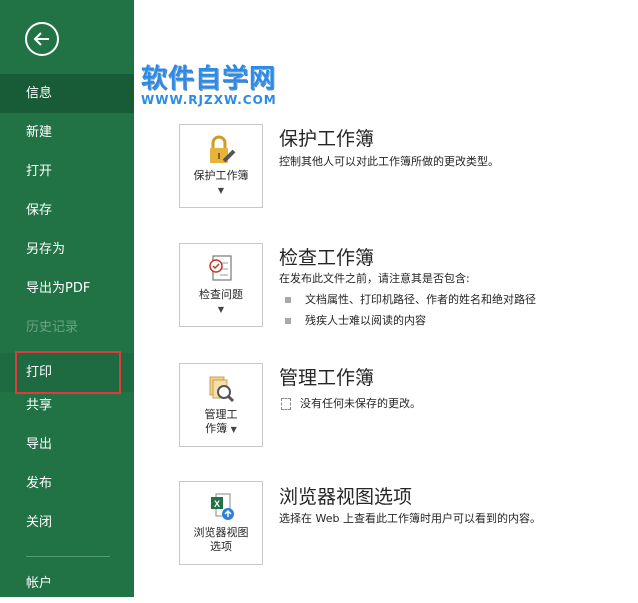  I want to click on manage-versions-icon, so click(221, 389).